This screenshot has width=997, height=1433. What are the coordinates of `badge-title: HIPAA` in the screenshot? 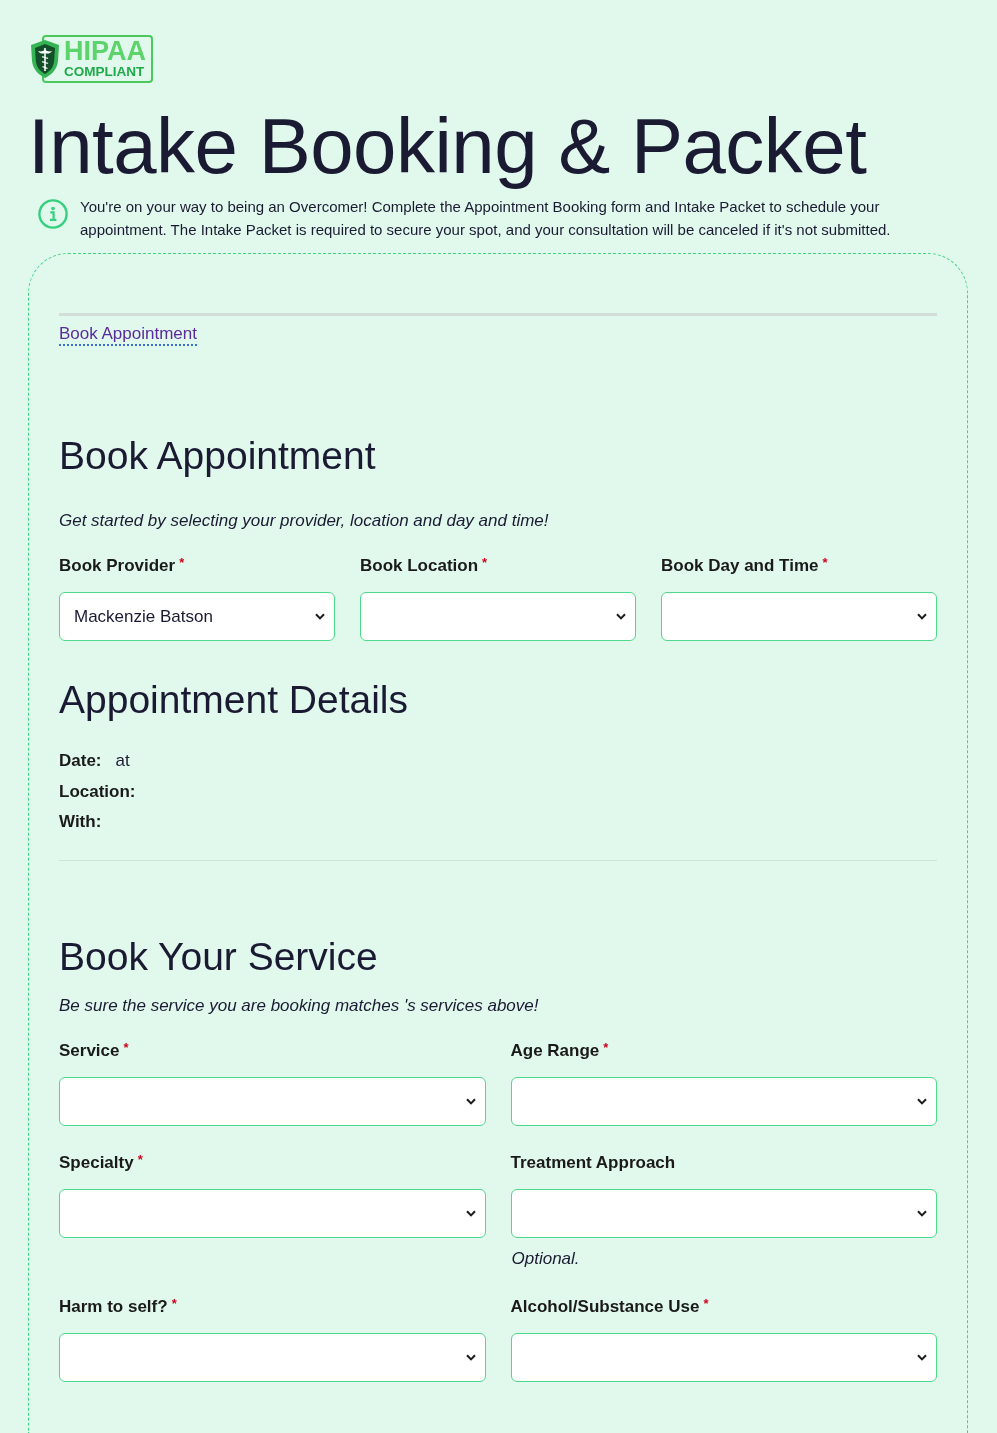 It's located at (105, 51).